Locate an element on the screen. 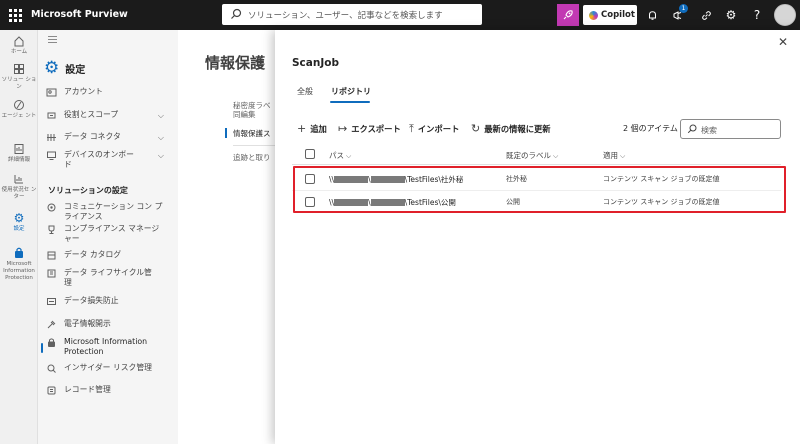  settings-icon: ⚙ is located at coordinates (19, 218).